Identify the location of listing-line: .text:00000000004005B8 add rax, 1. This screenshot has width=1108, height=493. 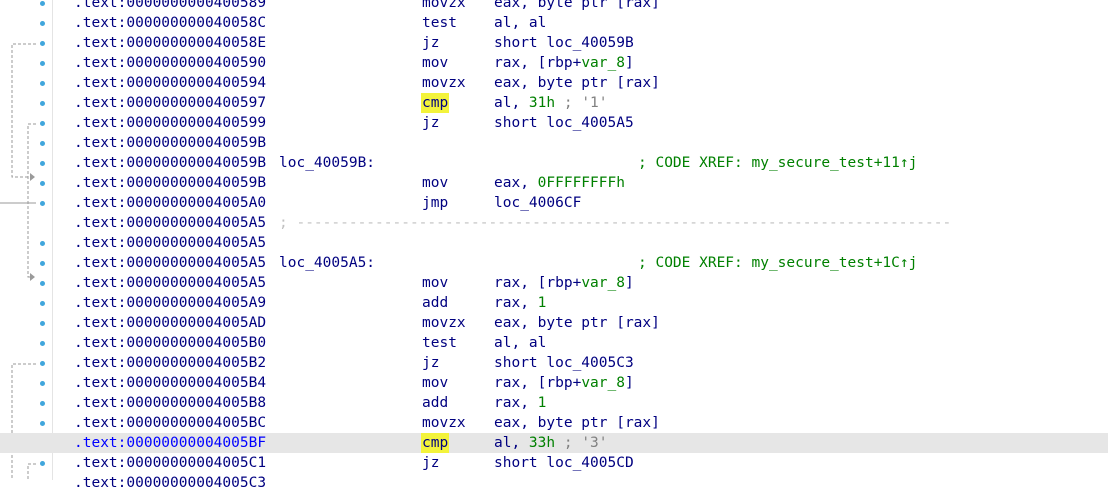
(554, 403).